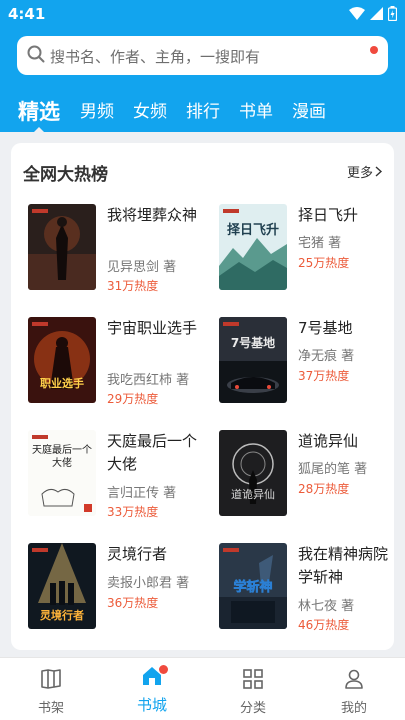 Image resolution: width=405 pixels, height=720 pixels. I want to click on status-icons, so click(373, 13).